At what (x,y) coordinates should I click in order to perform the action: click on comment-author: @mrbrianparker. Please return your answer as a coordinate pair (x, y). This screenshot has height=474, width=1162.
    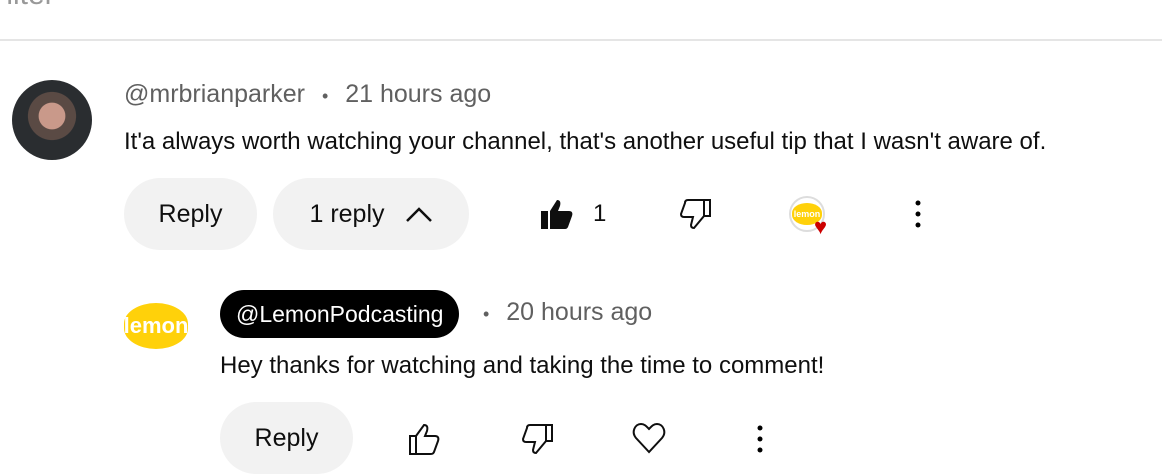
    Looking at the image, I should click on (214, 94).